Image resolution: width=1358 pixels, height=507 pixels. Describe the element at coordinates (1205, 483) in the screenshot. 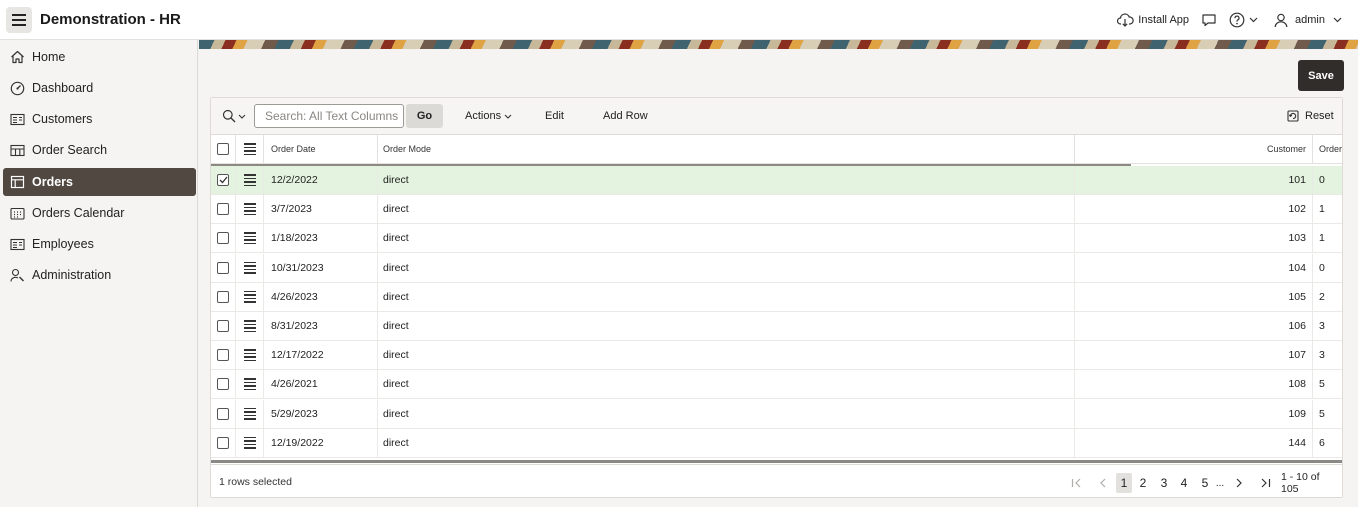

I see `page-5-button: 5` at that location.